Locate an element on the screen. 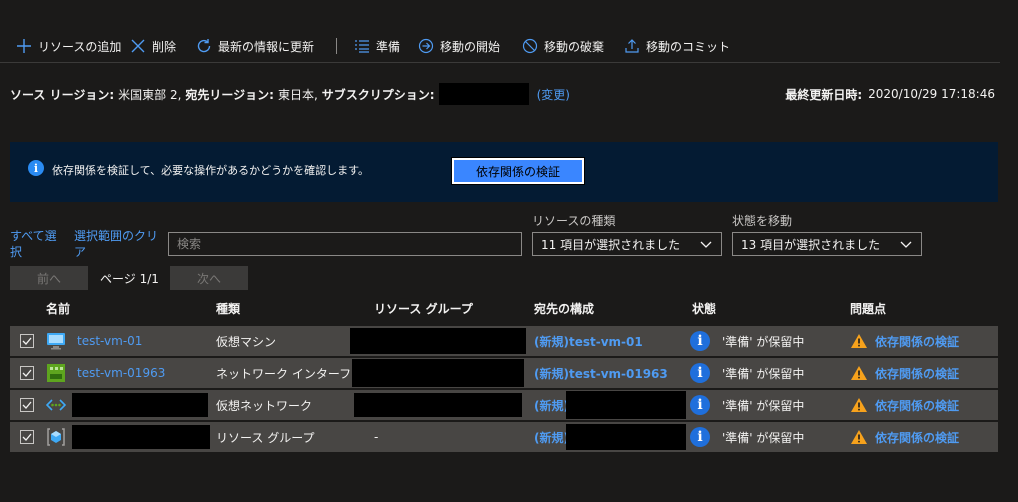 Image resolution: width=1018 pixels, height=502 pixels. commit-move-button: 移動のコミット is located at coordinates (677, 46).